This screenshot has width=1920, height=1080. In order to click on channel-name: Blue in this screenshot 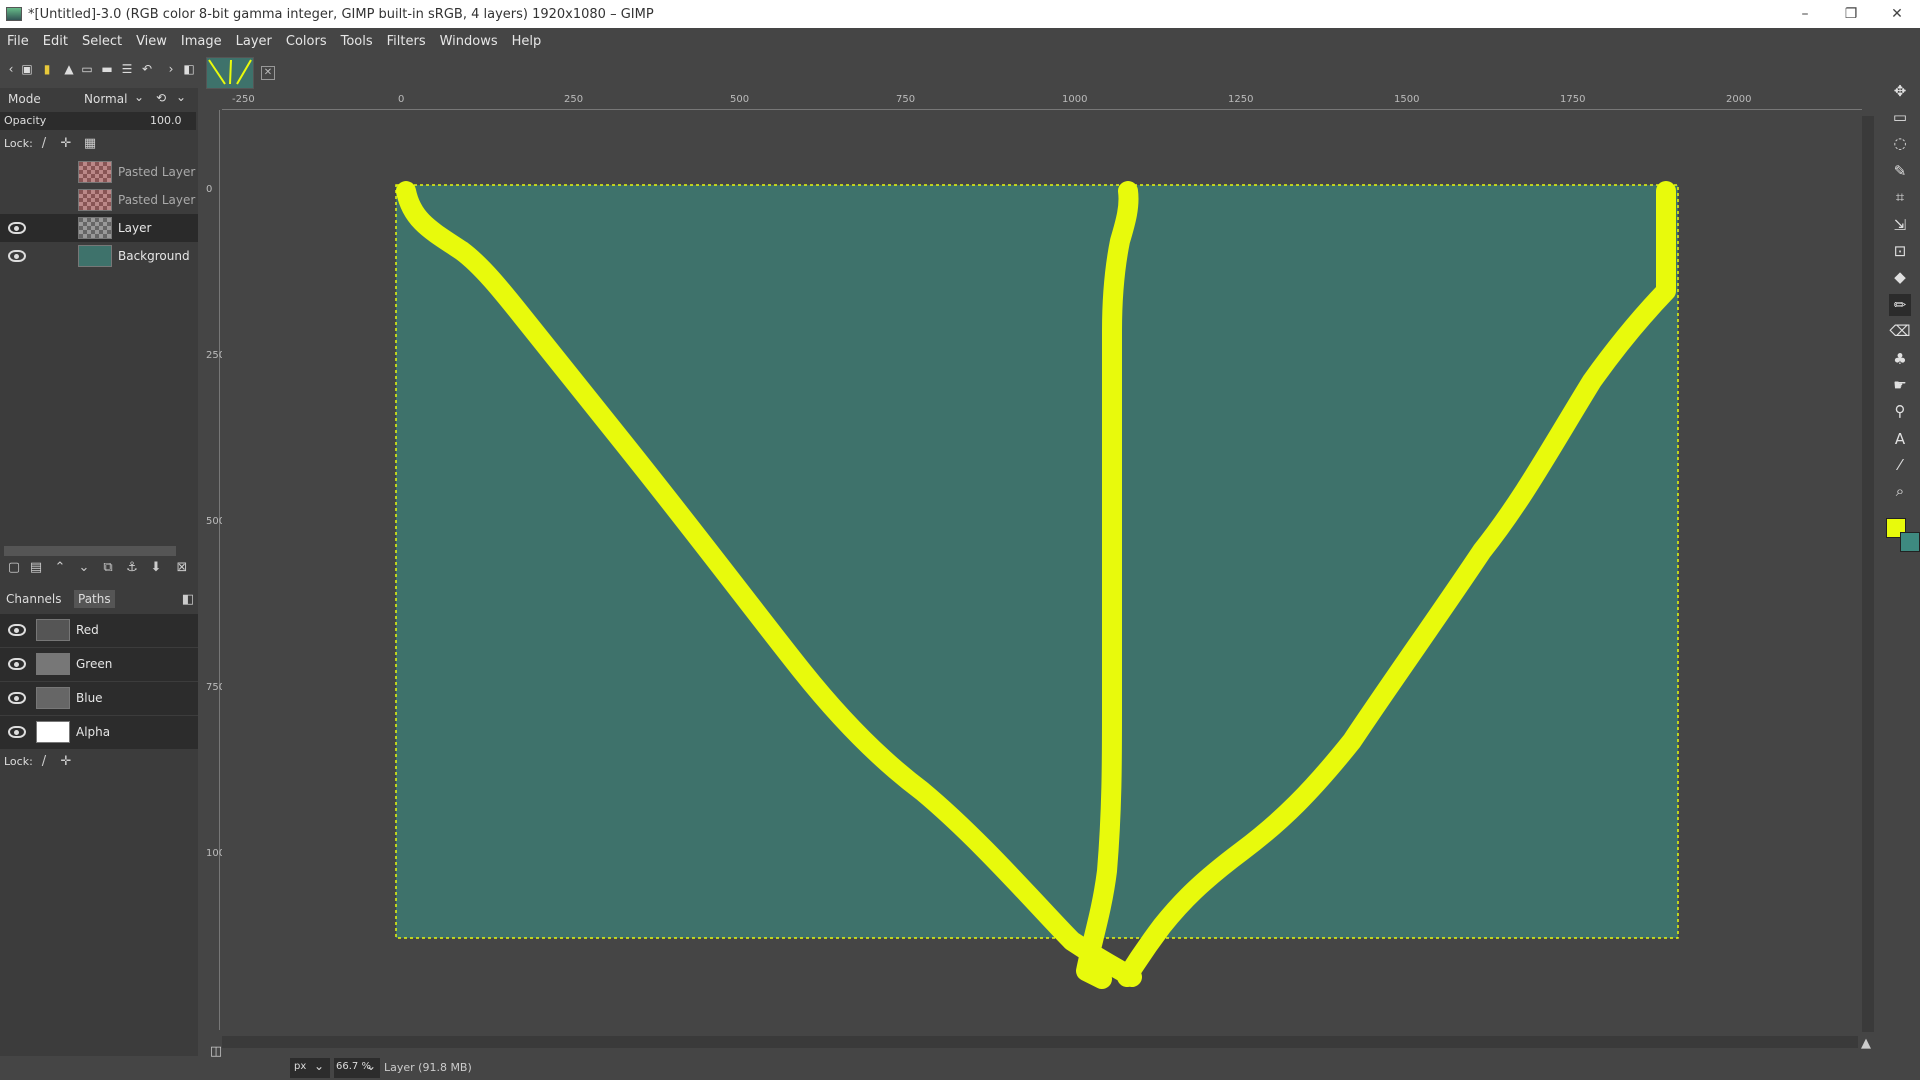, I will do `click(89, 698)`.